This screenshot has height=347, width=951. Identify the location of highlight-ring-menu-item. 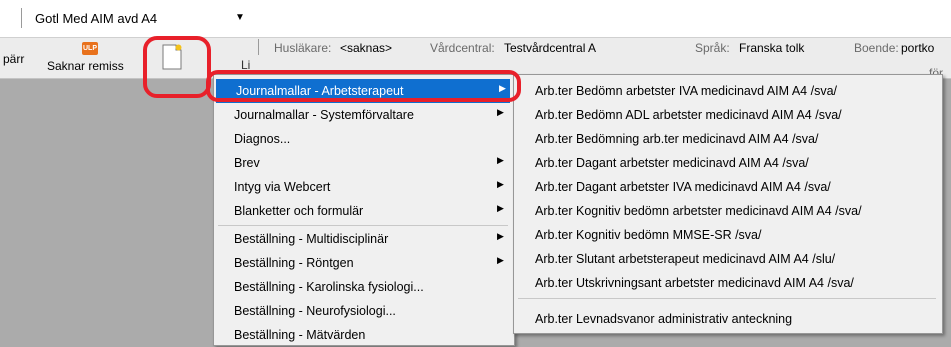
(363, 86).